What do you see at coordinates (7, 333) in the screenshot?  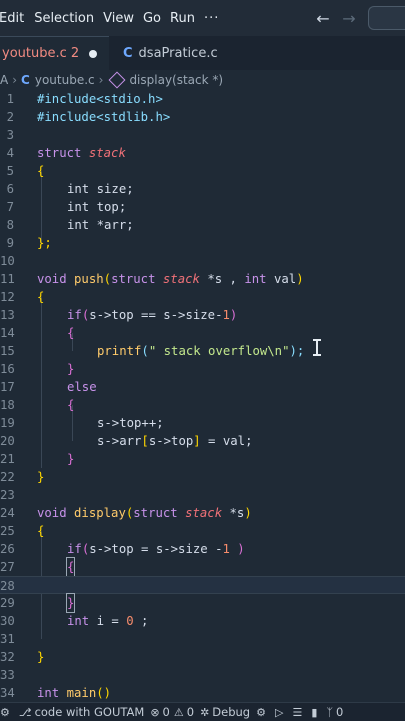 I see `line-number: 14` at bounding box center [7, 333].